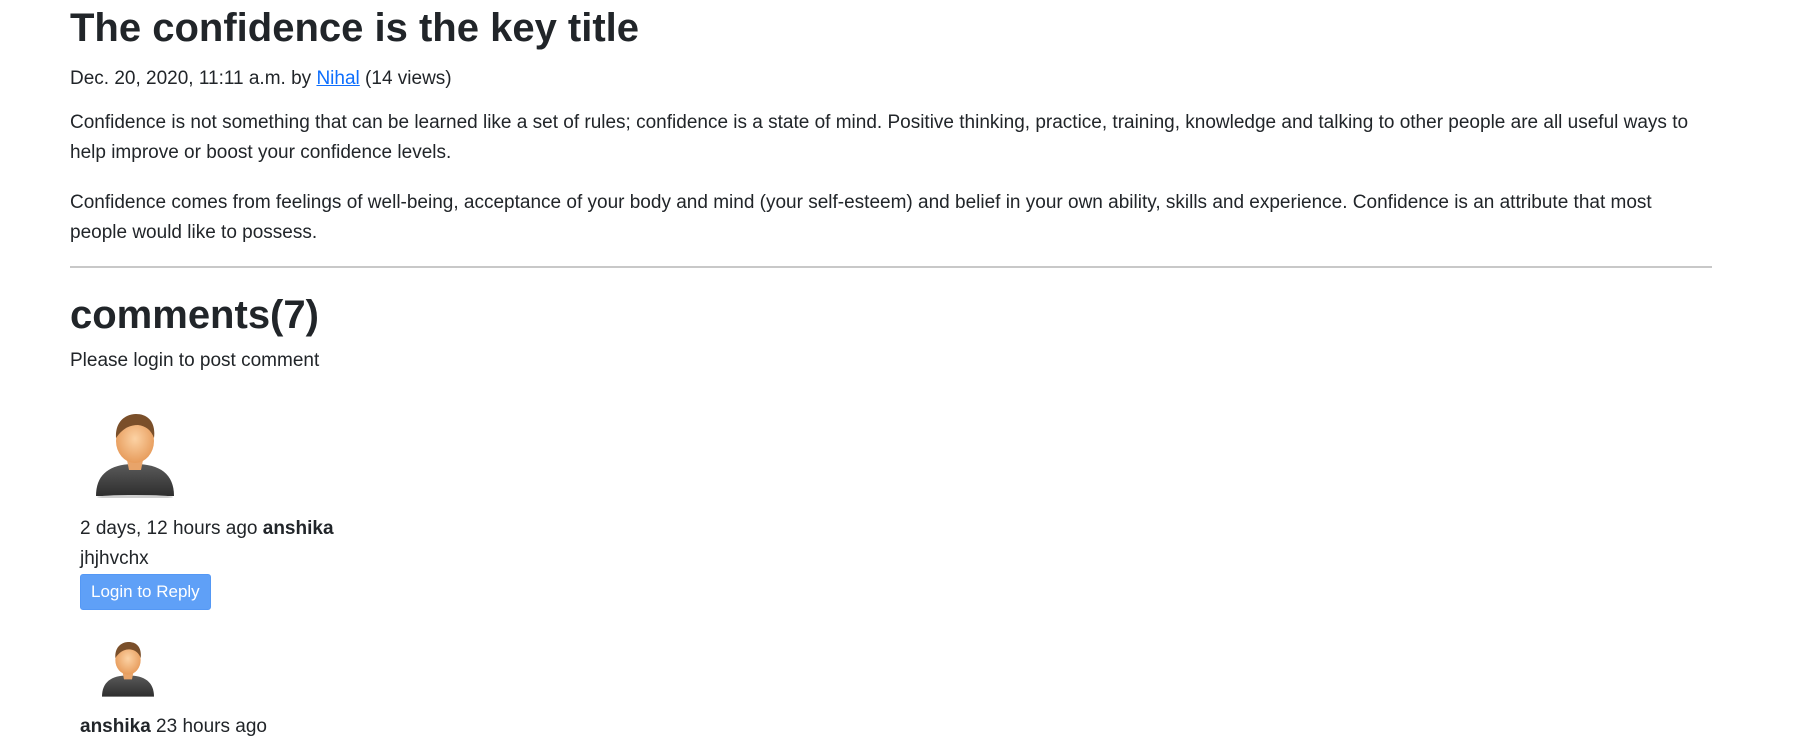  I want to click on comment: anshika 23 hours ago, so click(896, 689).